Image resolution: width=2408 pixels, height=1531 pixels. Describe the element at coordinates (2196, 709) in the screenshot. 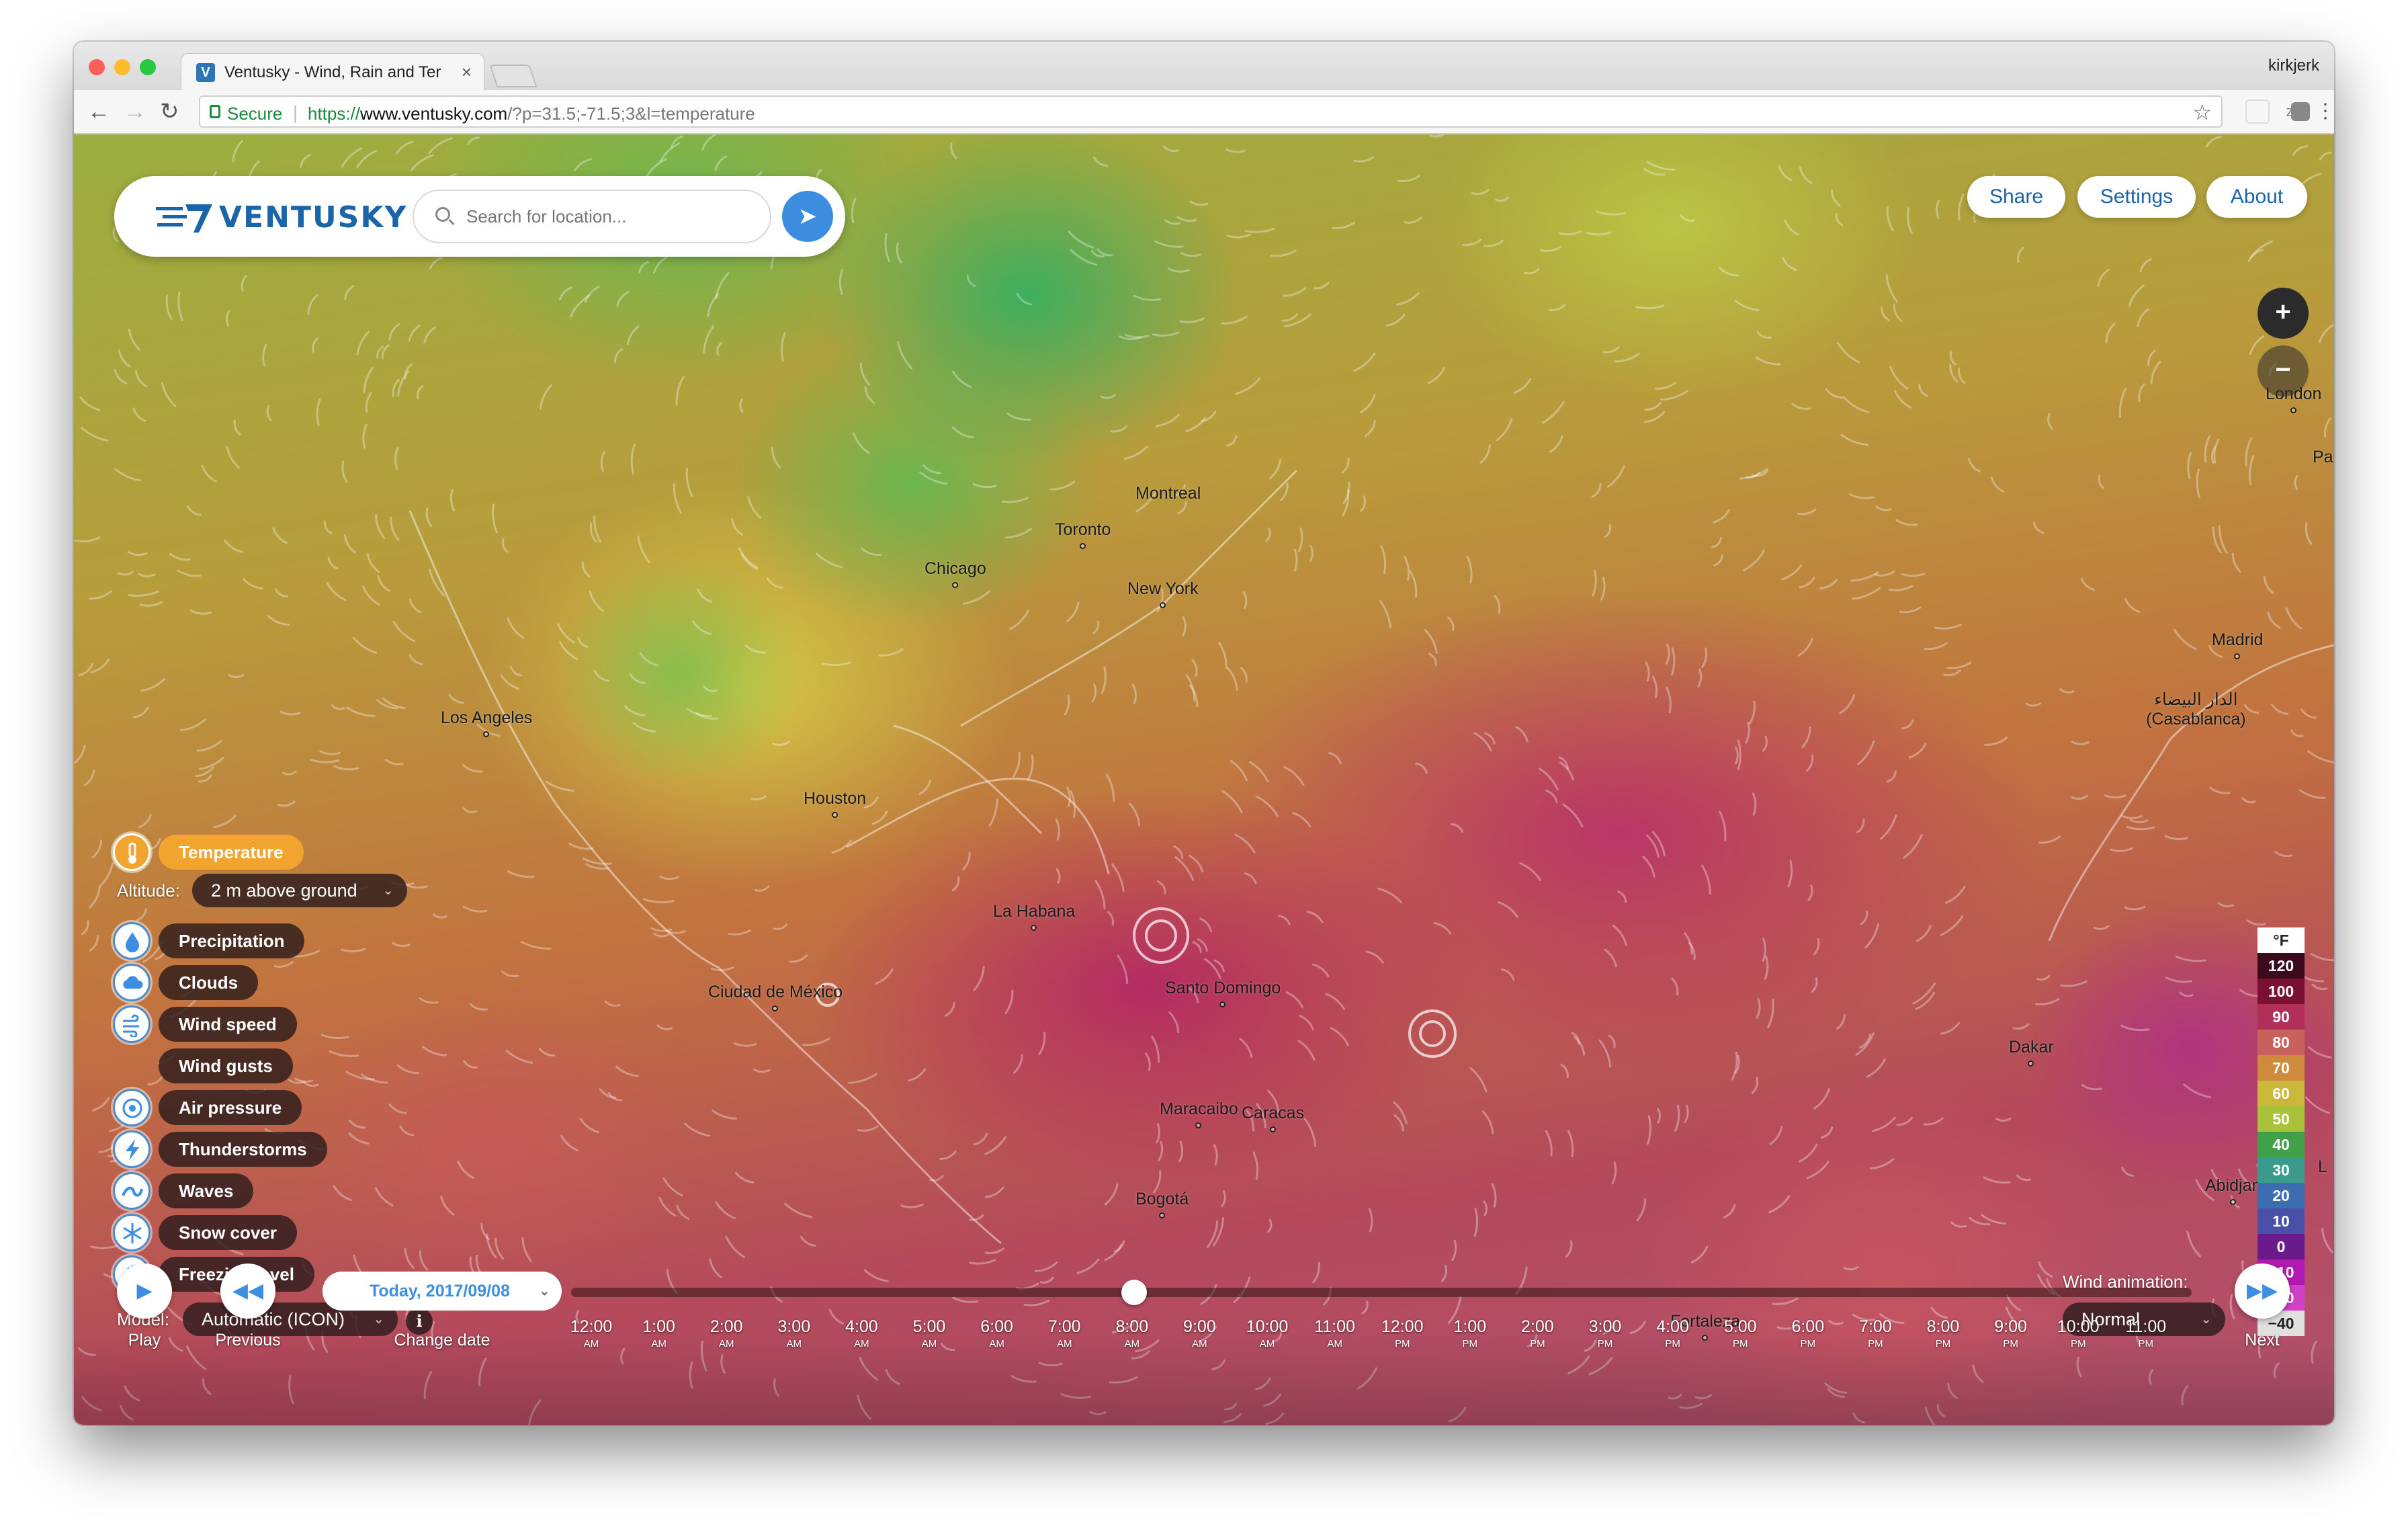

I see `city-label: الدار البيضاء (Casablanca)` at that location.